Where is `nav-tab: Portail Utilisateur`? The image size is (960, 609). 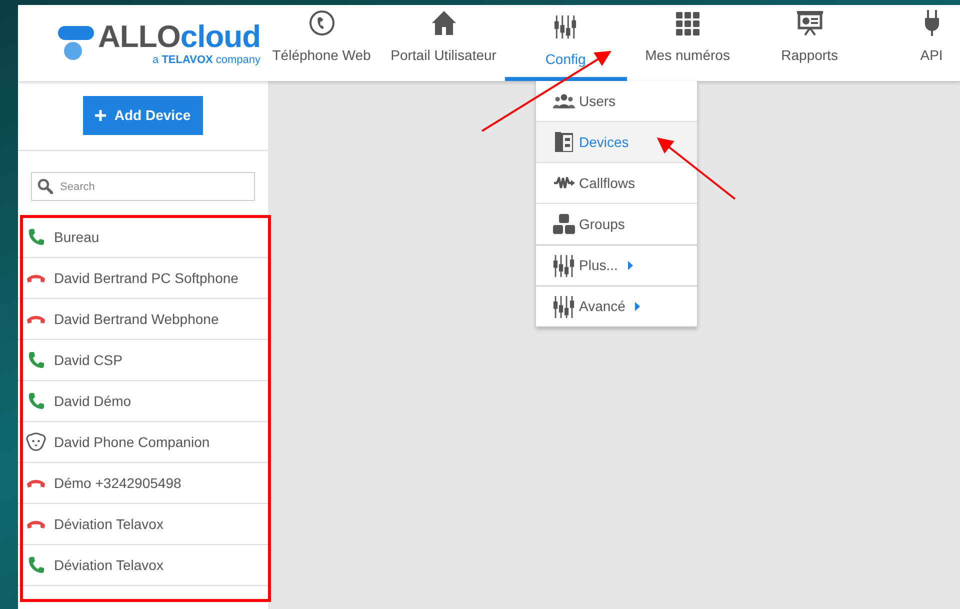
nav-tab: Portail Utilisateur is located at coordinates (443, 43).